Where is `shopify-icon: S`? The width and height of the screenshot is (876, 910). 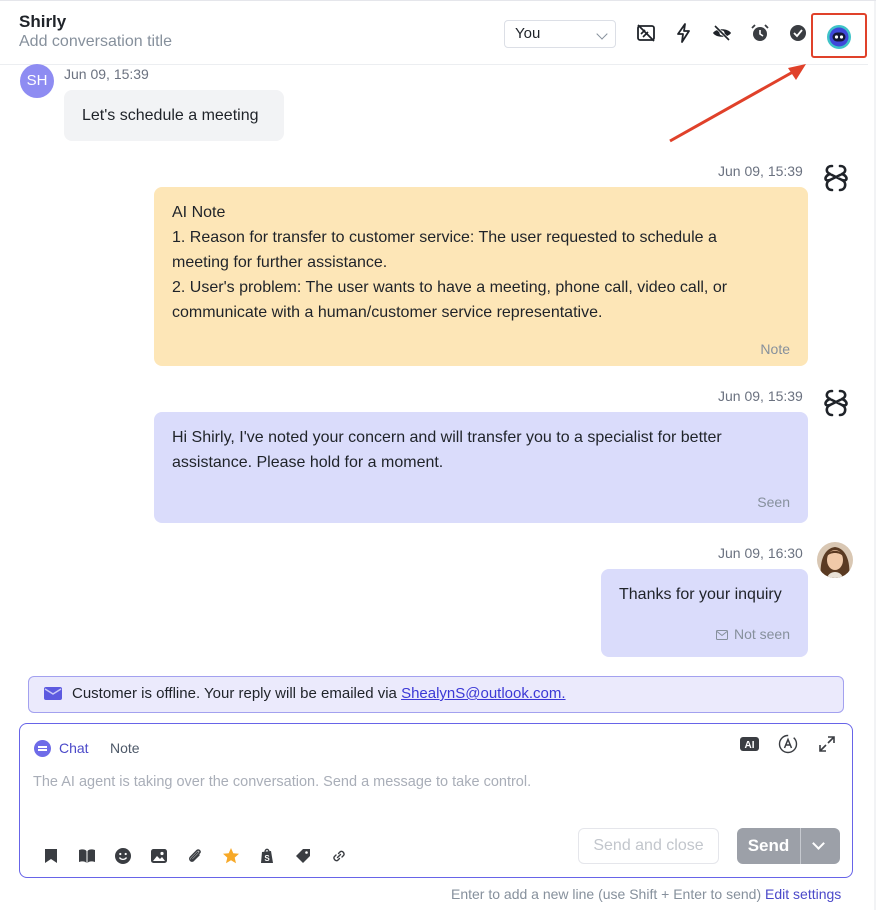 shopify-icon: S is located at coordinates (267, 856).